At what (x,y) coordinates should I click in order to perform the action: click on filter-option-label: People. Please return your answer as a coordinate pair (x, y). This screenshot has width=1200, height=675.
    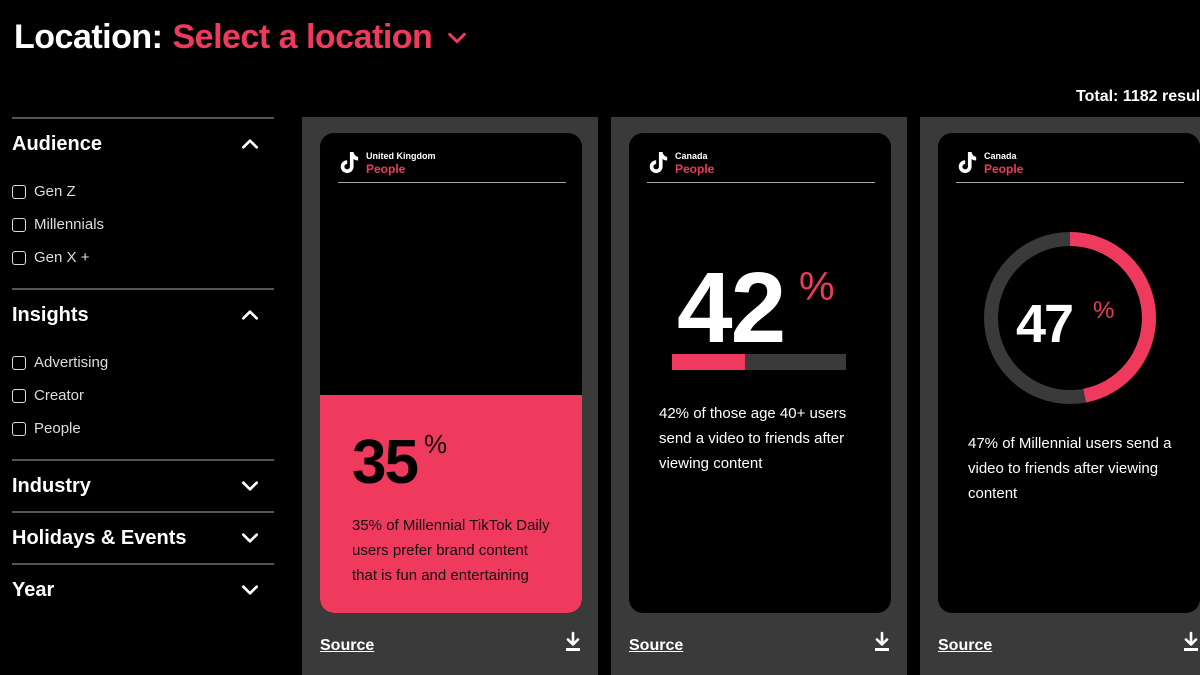
    Looking at the image, I should click on (57, 428).